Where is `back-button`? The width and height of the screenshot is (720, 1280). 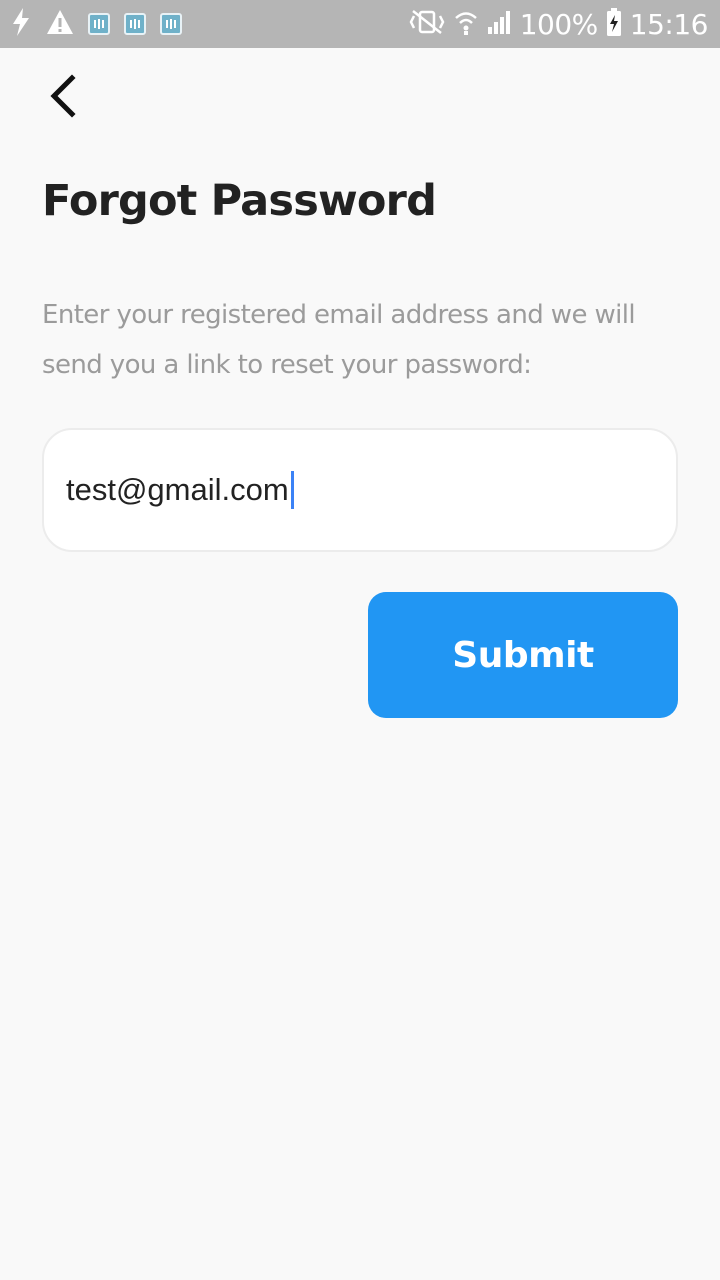
back-button is located at coordinates (62, 98).